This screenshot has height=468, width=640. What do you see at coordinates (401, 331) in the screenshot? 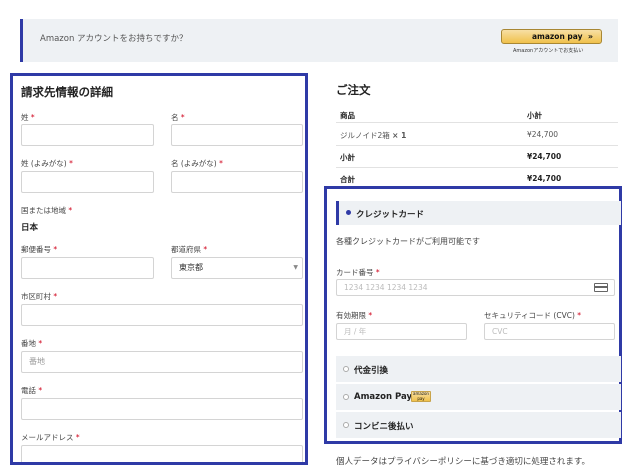
I see `expiry-input: 月 / 年` at bounding box center [401, 331].